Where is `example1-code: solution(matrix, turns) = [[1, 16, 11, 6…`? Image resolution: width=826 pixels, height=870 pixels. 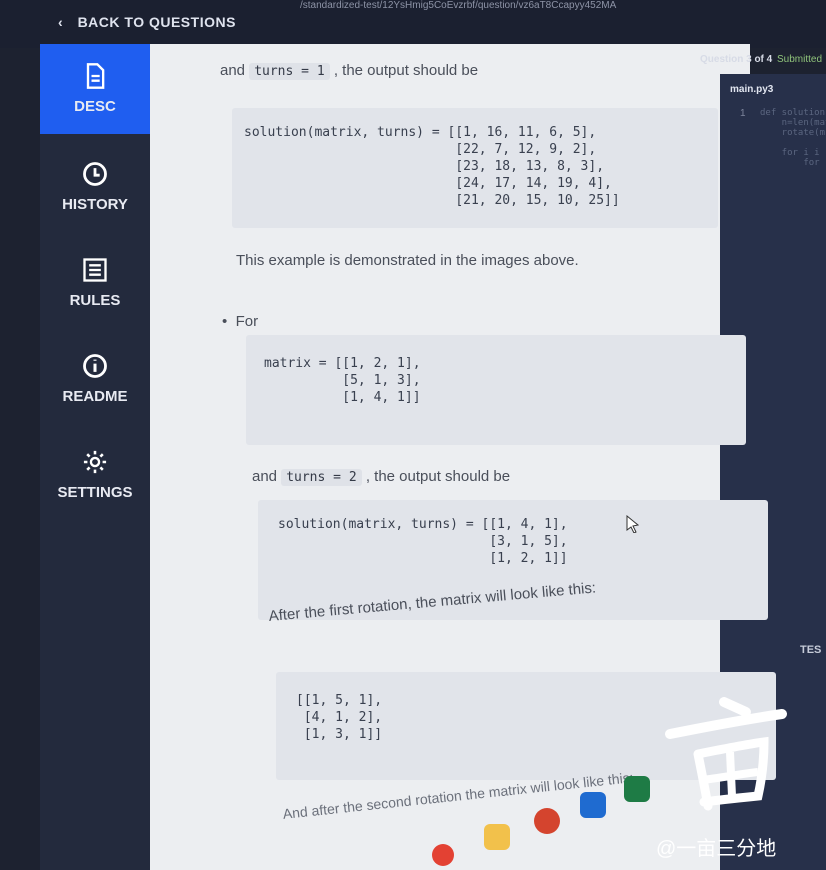
example1-code: solution(matrix, turns) = [[1, 16, 11, 6… is located at coordinates (432, 166).